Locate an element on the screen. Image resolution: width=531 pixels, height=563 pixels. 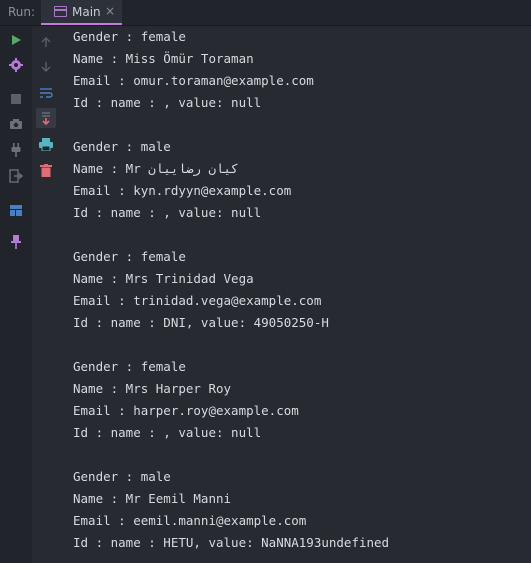
name-line: Name : Mrs Harper Roy is located at coordinates (152, 388).